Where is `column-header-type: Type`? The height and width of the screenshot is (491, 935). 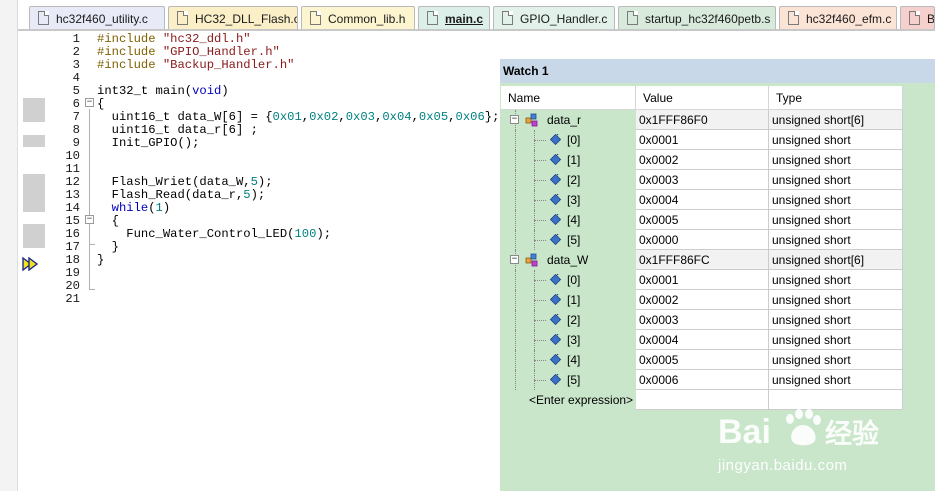 column-header-type: Type is located at coordinates (836, 98).